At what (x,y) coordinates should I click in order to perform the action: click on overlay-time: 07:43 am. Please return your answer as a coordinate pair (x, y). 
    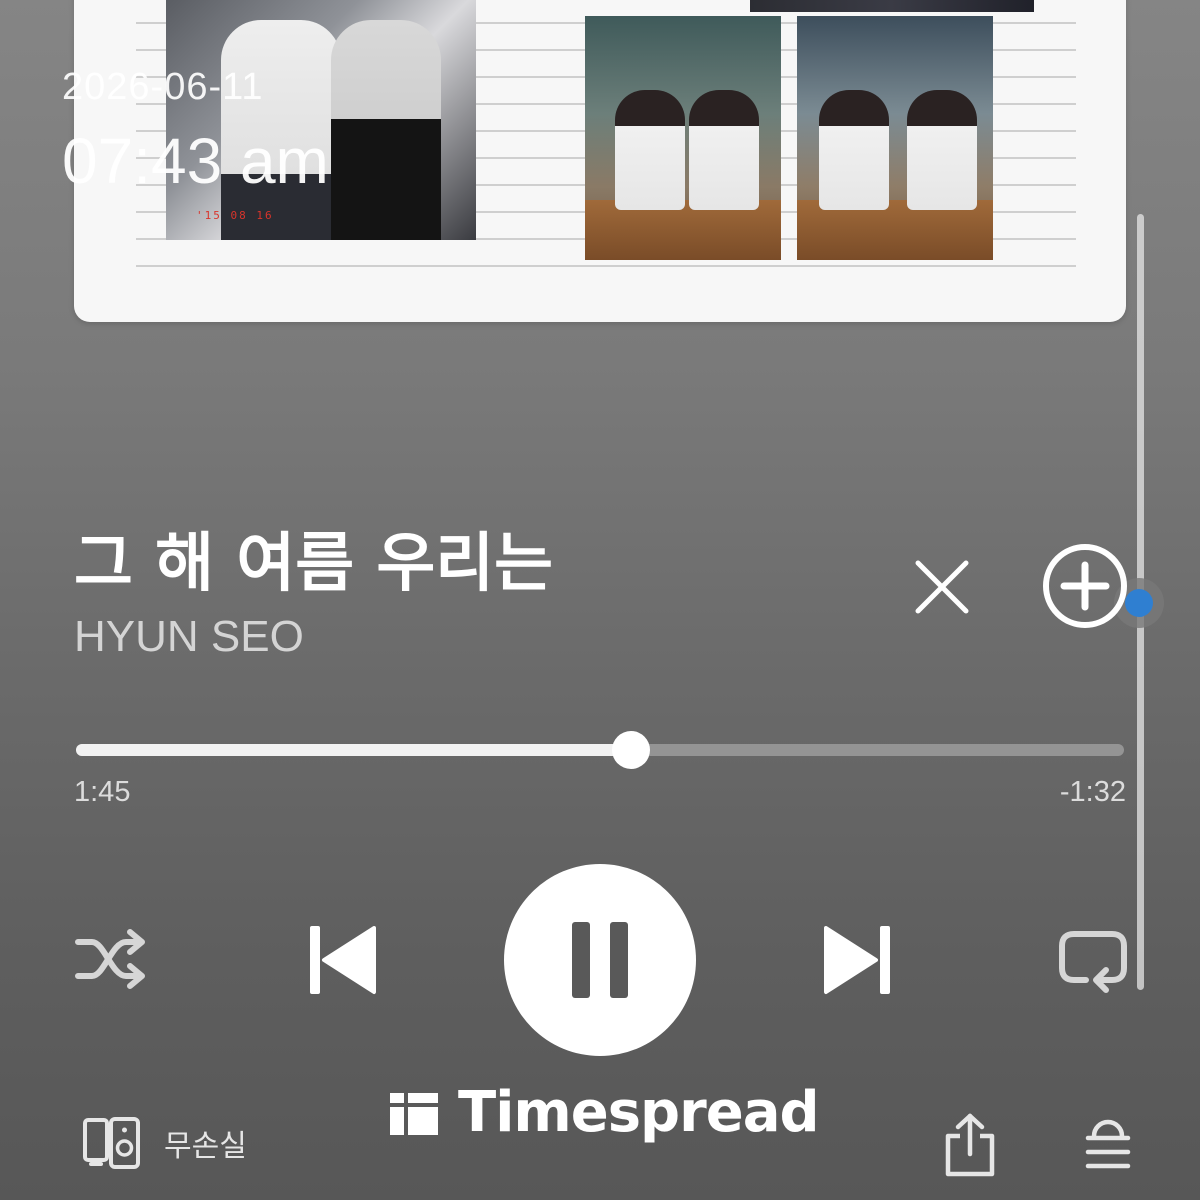
    Looking at the image, I should click on (195, 161).